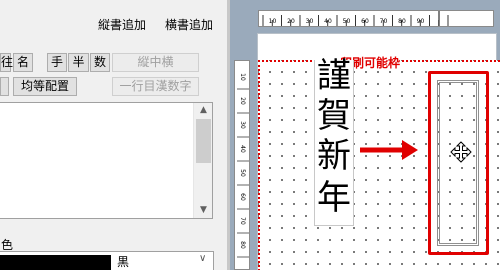  What do you see at coordinates (203, 110) in the screenshot?
I see `scroll-up-icon: ▲` at bounding box center [203, 110].